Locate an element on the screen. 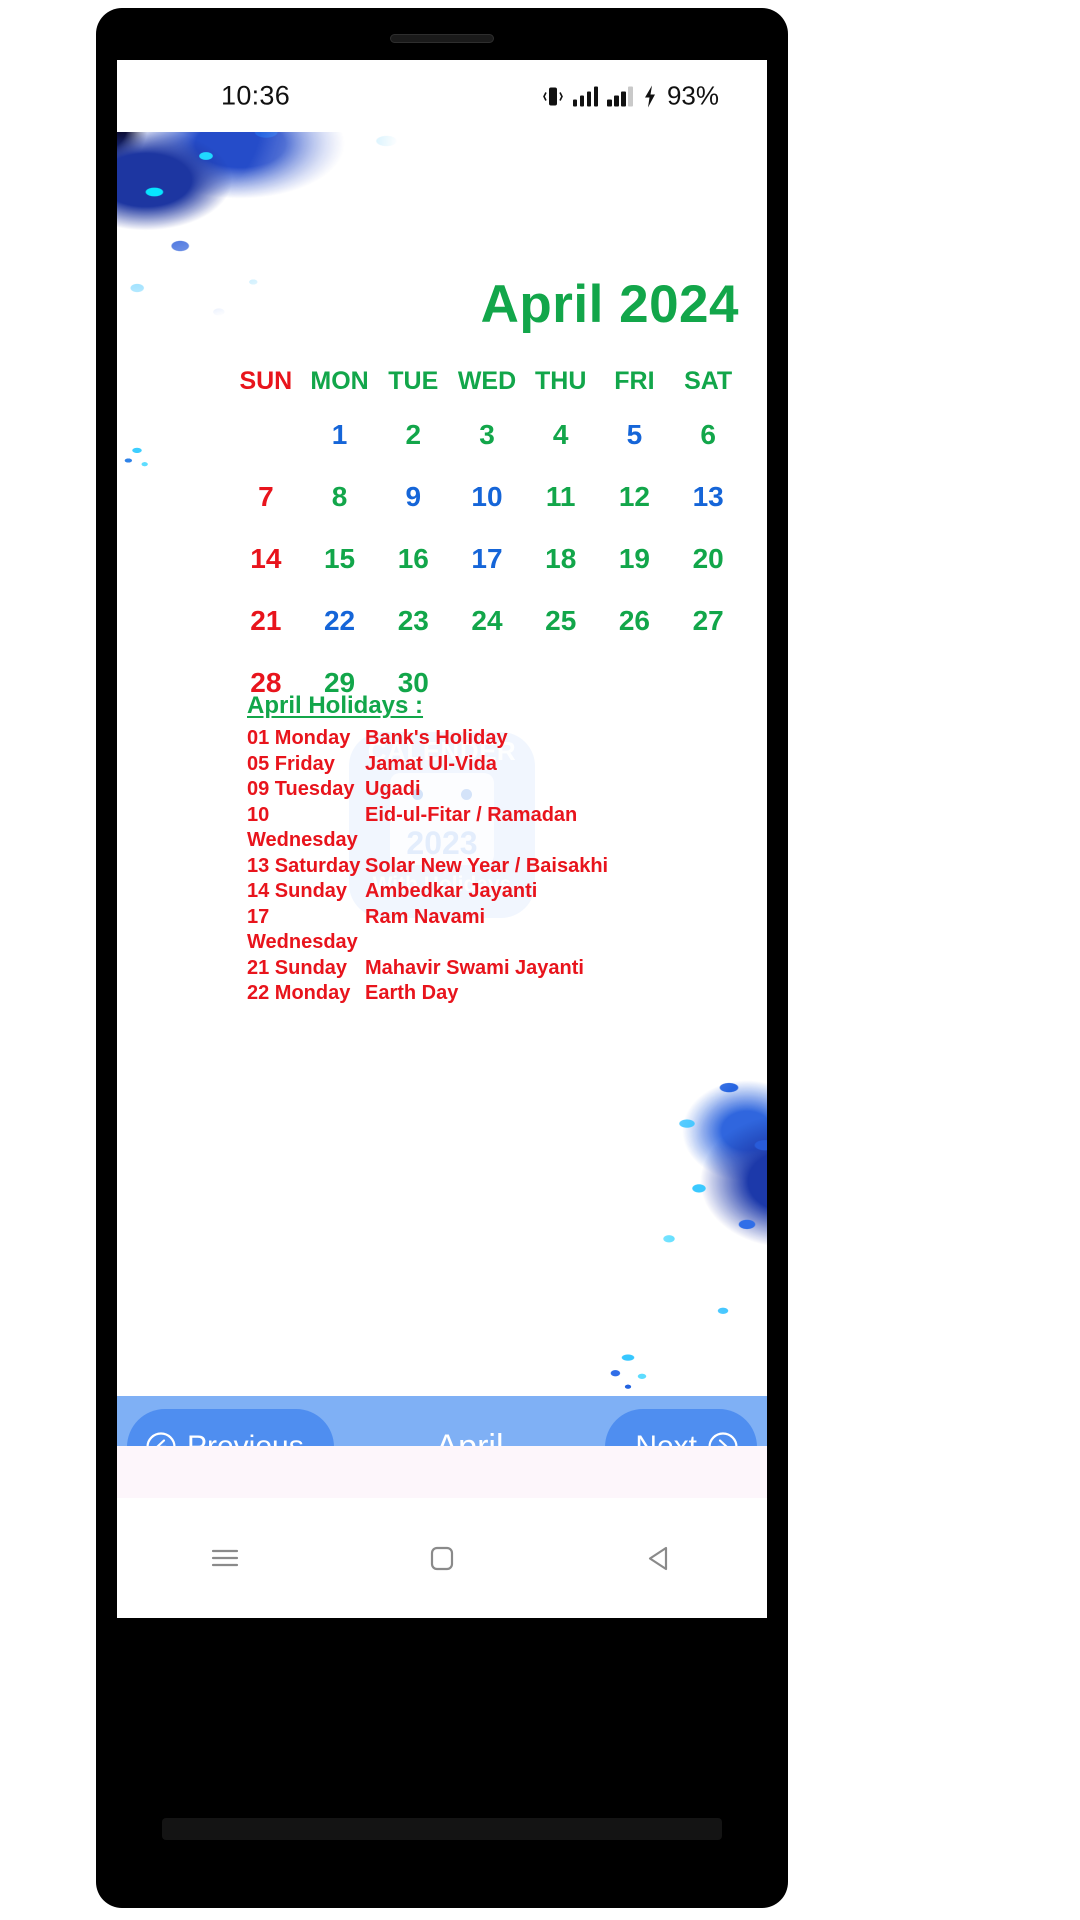 This screenshot has width=1080, height=1920. holiday-name: Ambedkar Jayanti is located at coordinates (451, 891).